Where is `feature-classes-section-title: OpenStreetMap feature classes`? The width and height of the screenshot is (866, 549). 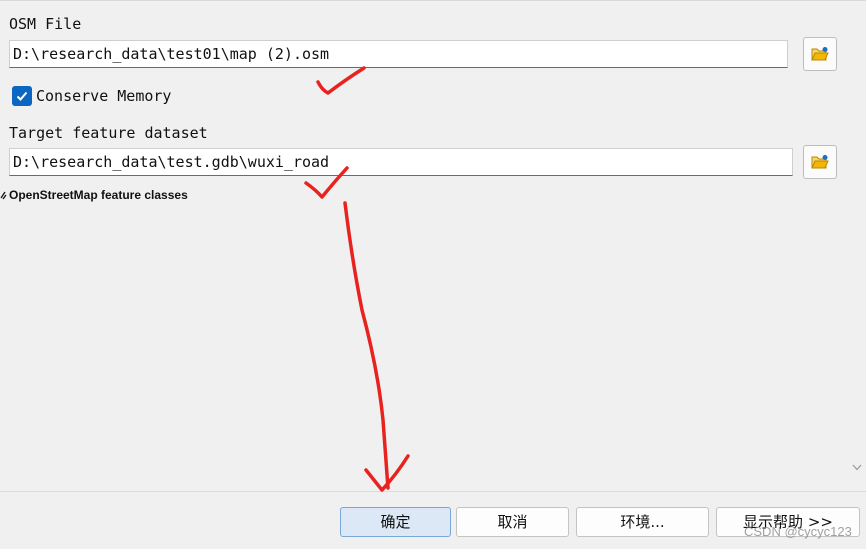 feature-classes-section-title: OpenStreetMap feature classes is located at coordinates (98, 195).